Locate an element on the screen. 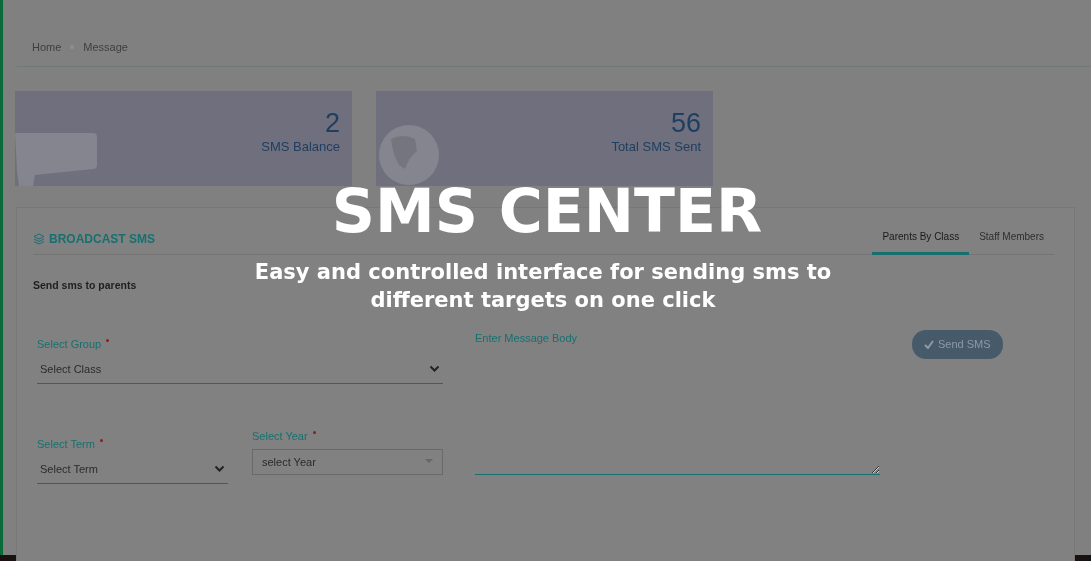 The height and width of the screenshot is (561, 1091). field-label: Enter Message Body is located at coordinates (527, 339).